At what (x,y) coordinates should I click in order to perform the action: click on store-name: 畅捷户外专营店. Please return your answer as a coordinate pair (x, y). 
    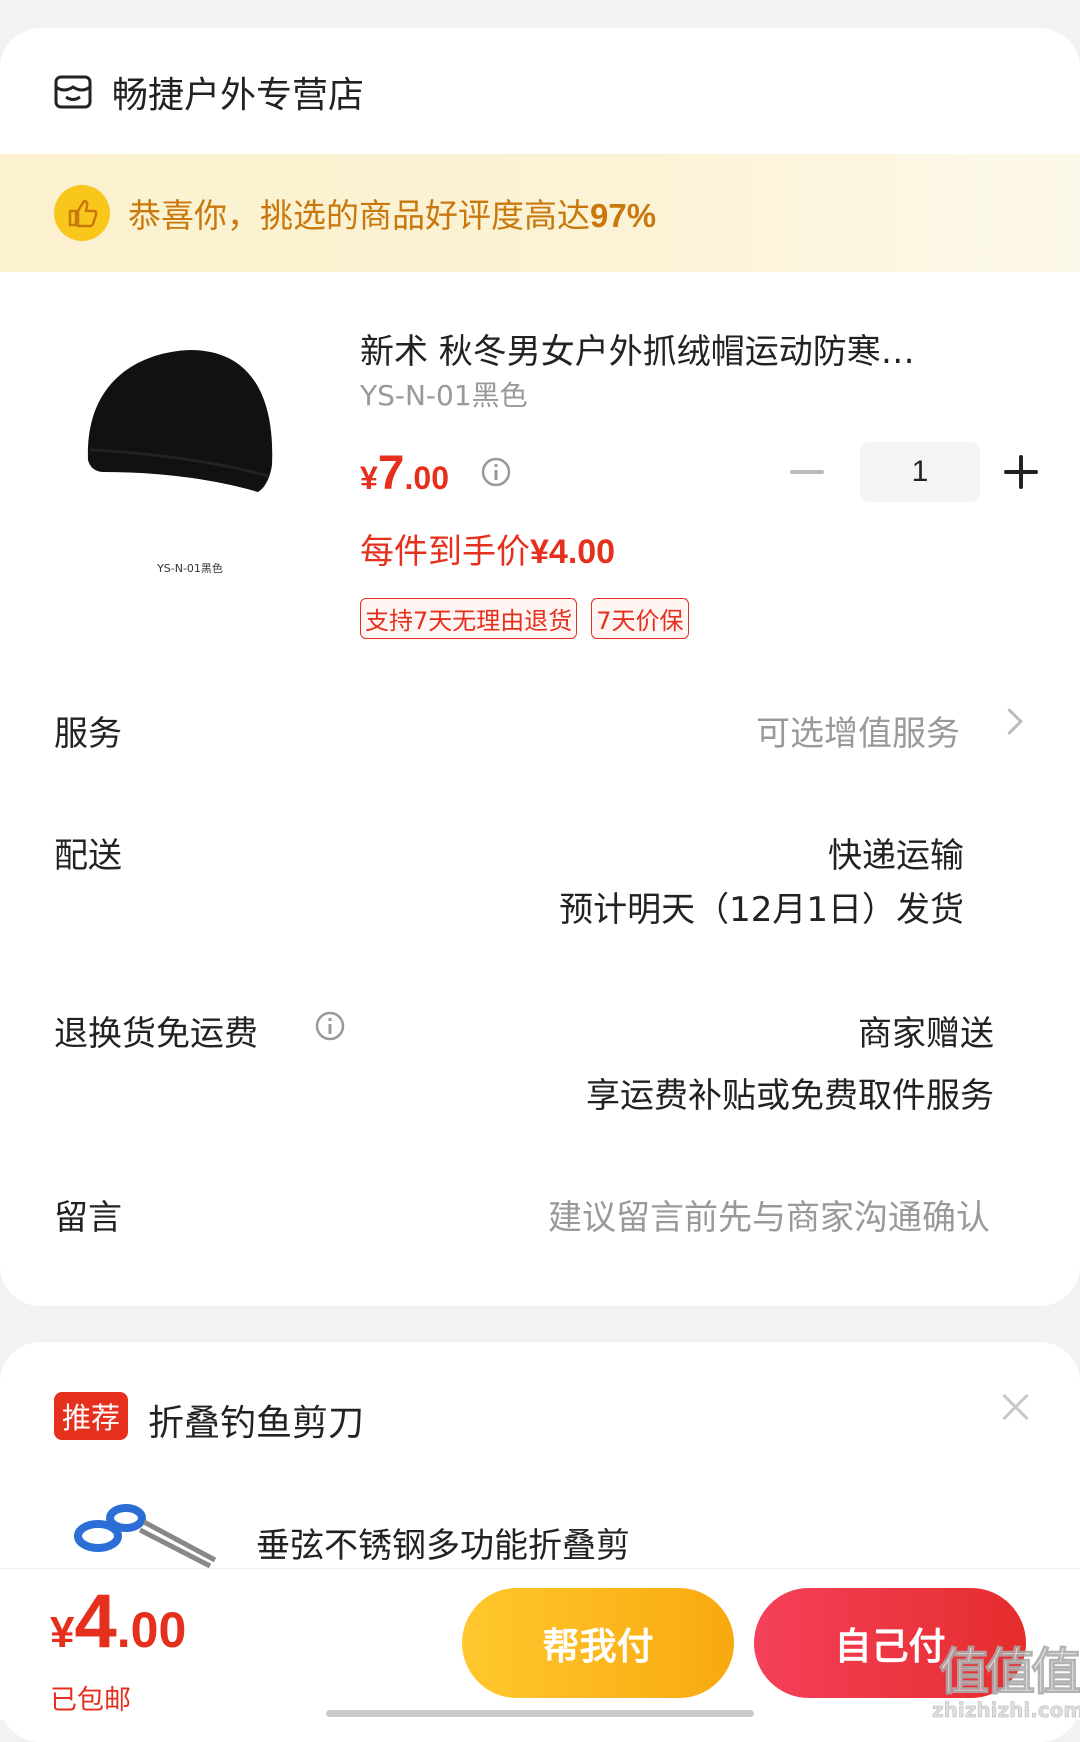
    Looking at the image, I should click on (238, 95).